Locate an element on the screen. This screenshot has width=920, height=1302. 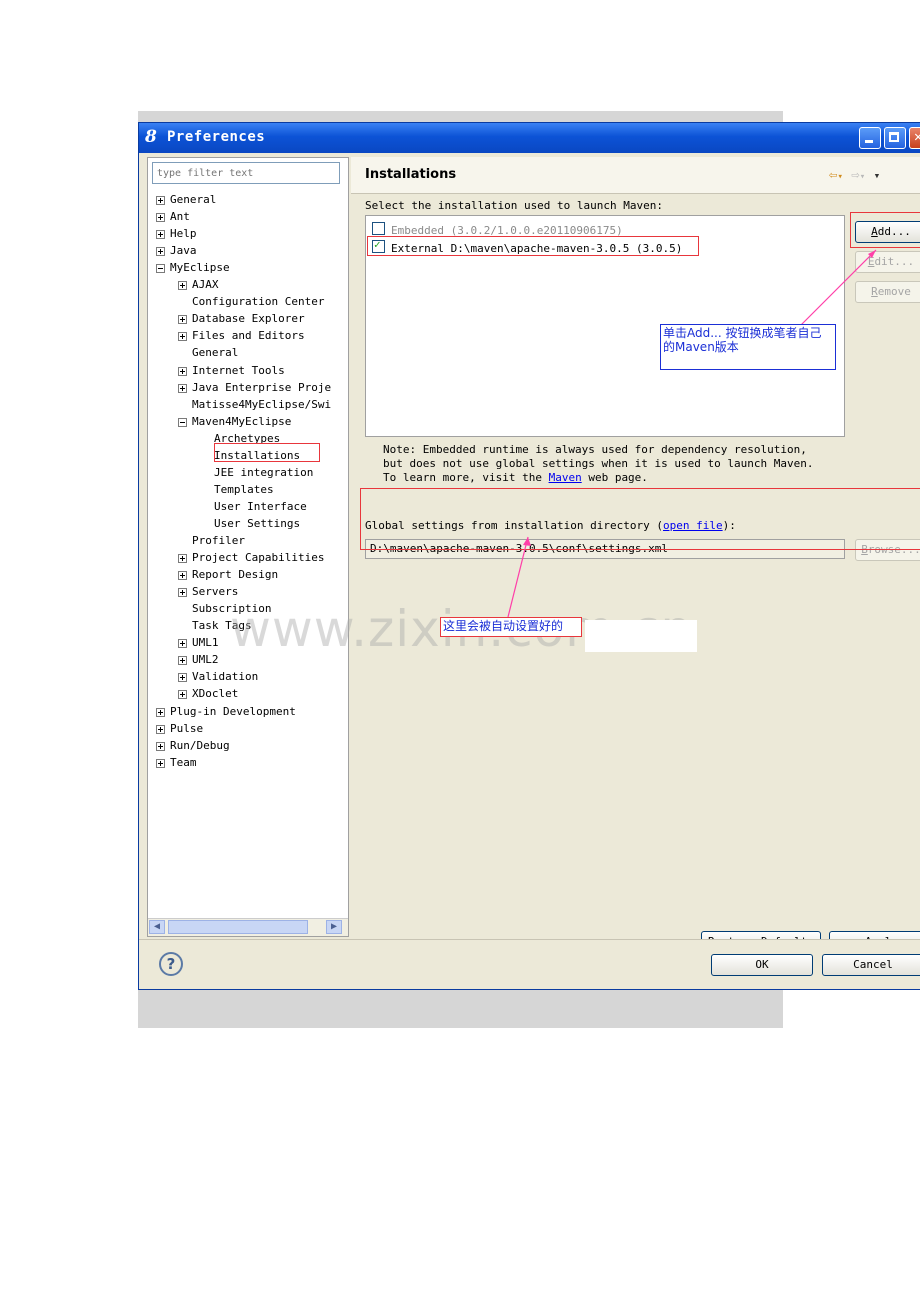
settings-callout: 这里会被自动设置好的 is located at coordinates (511, 627).